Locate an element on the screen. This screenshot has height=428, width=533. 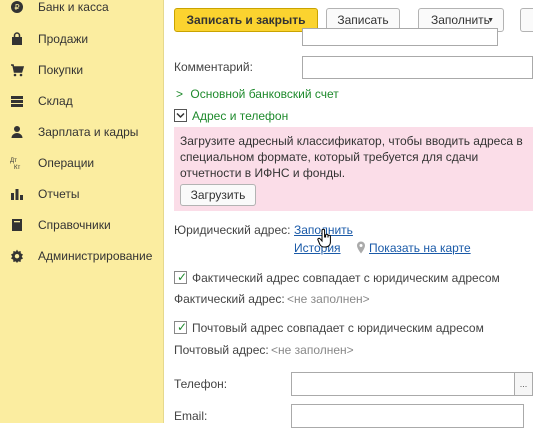
sidebar-item-label: Администрирование is located at coordinates (95, 256).